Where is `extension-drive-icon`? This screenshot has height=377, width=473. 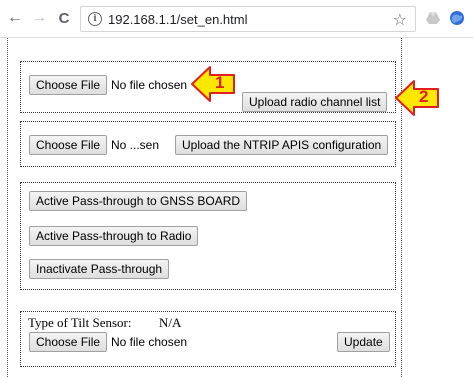
extension-drive-icon is located at coordinates (433, 18).